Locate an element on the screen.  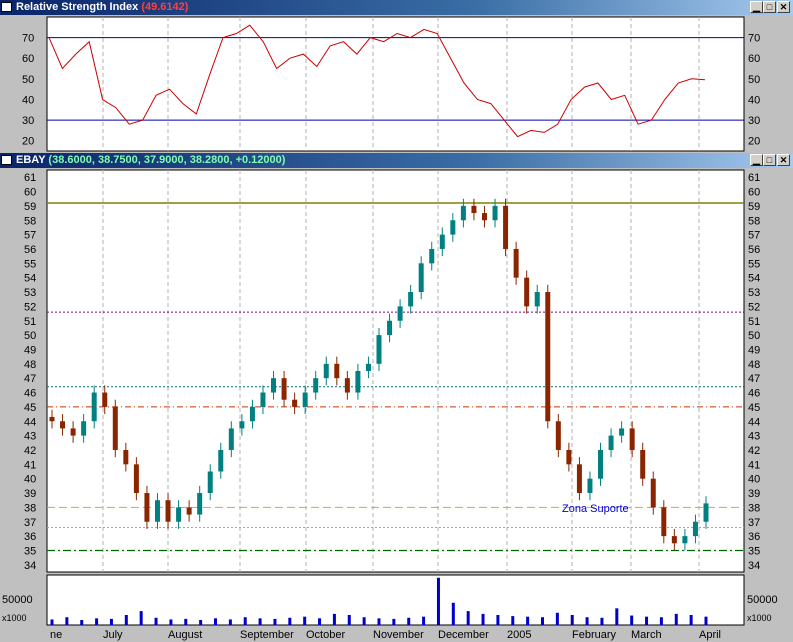
price-tick-label-right: 47 is located at coordinates (754, 379).